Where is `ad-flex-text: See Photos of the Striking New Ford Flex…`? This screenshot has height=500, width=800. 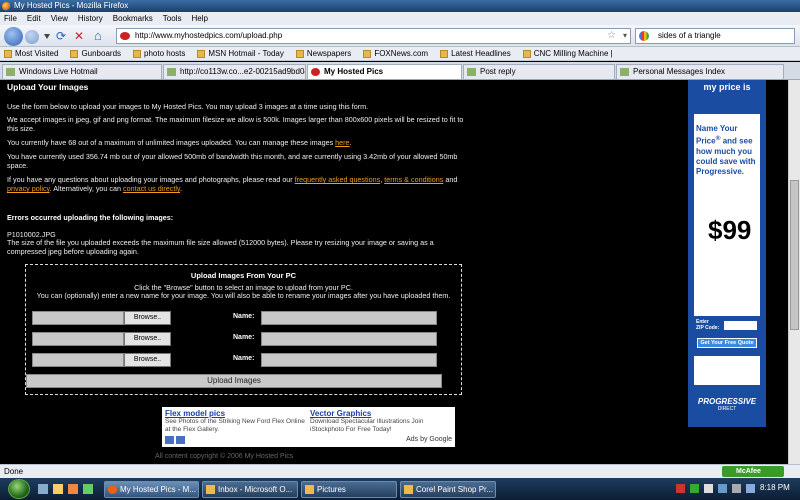 ad-flex-text: See Photos of the Striking New Ford Flex… is located at coordinates (235, 425).